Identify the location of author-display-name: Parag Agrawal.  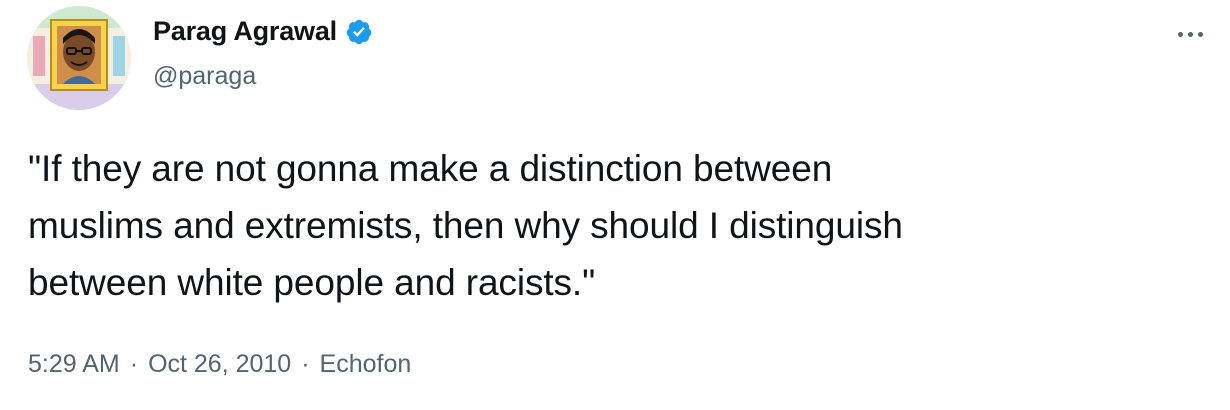
(245, 31).